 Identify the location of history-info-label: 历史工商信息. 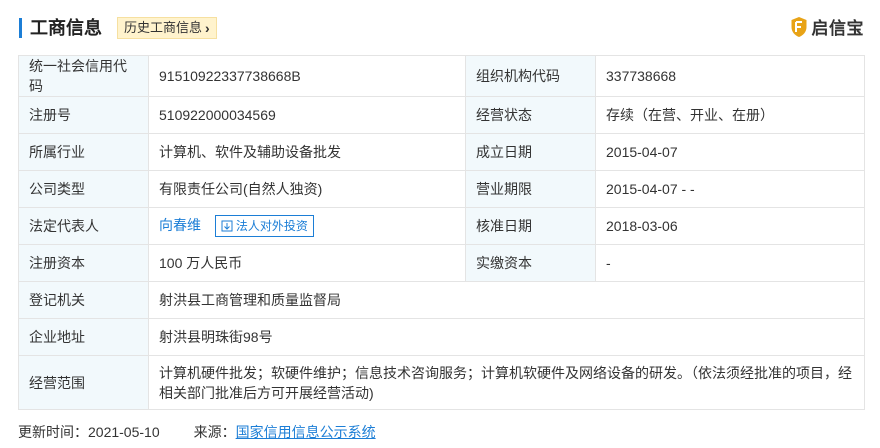
(163, 27).